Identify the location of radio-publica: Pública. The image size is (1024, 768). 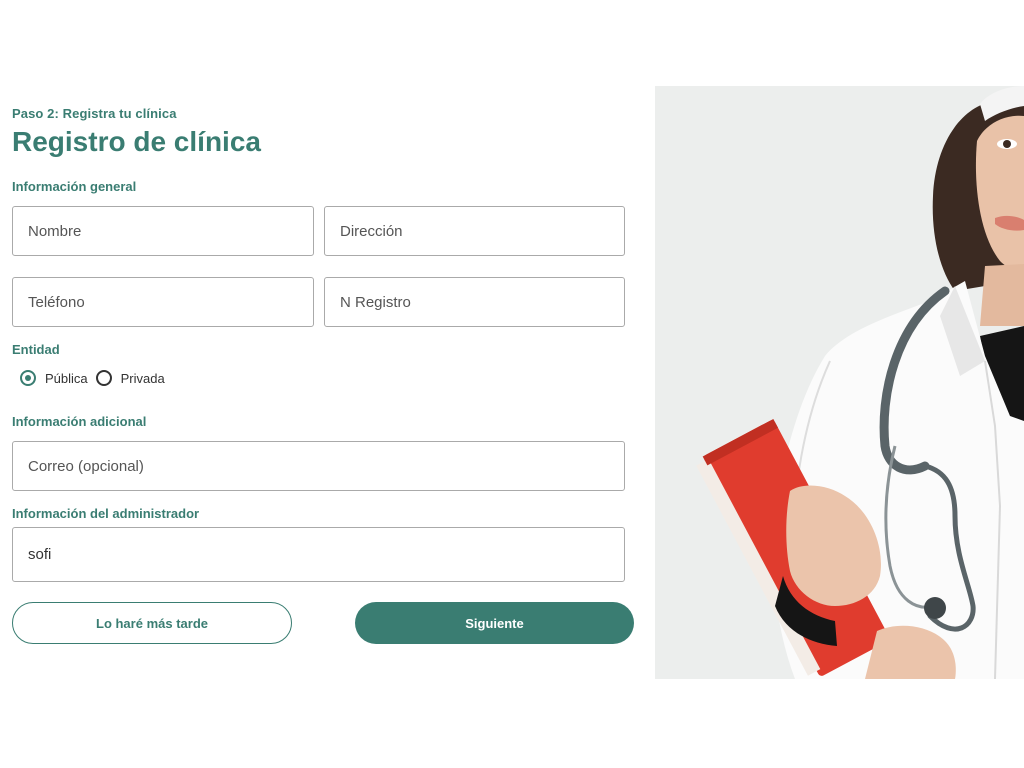
(54, 378).